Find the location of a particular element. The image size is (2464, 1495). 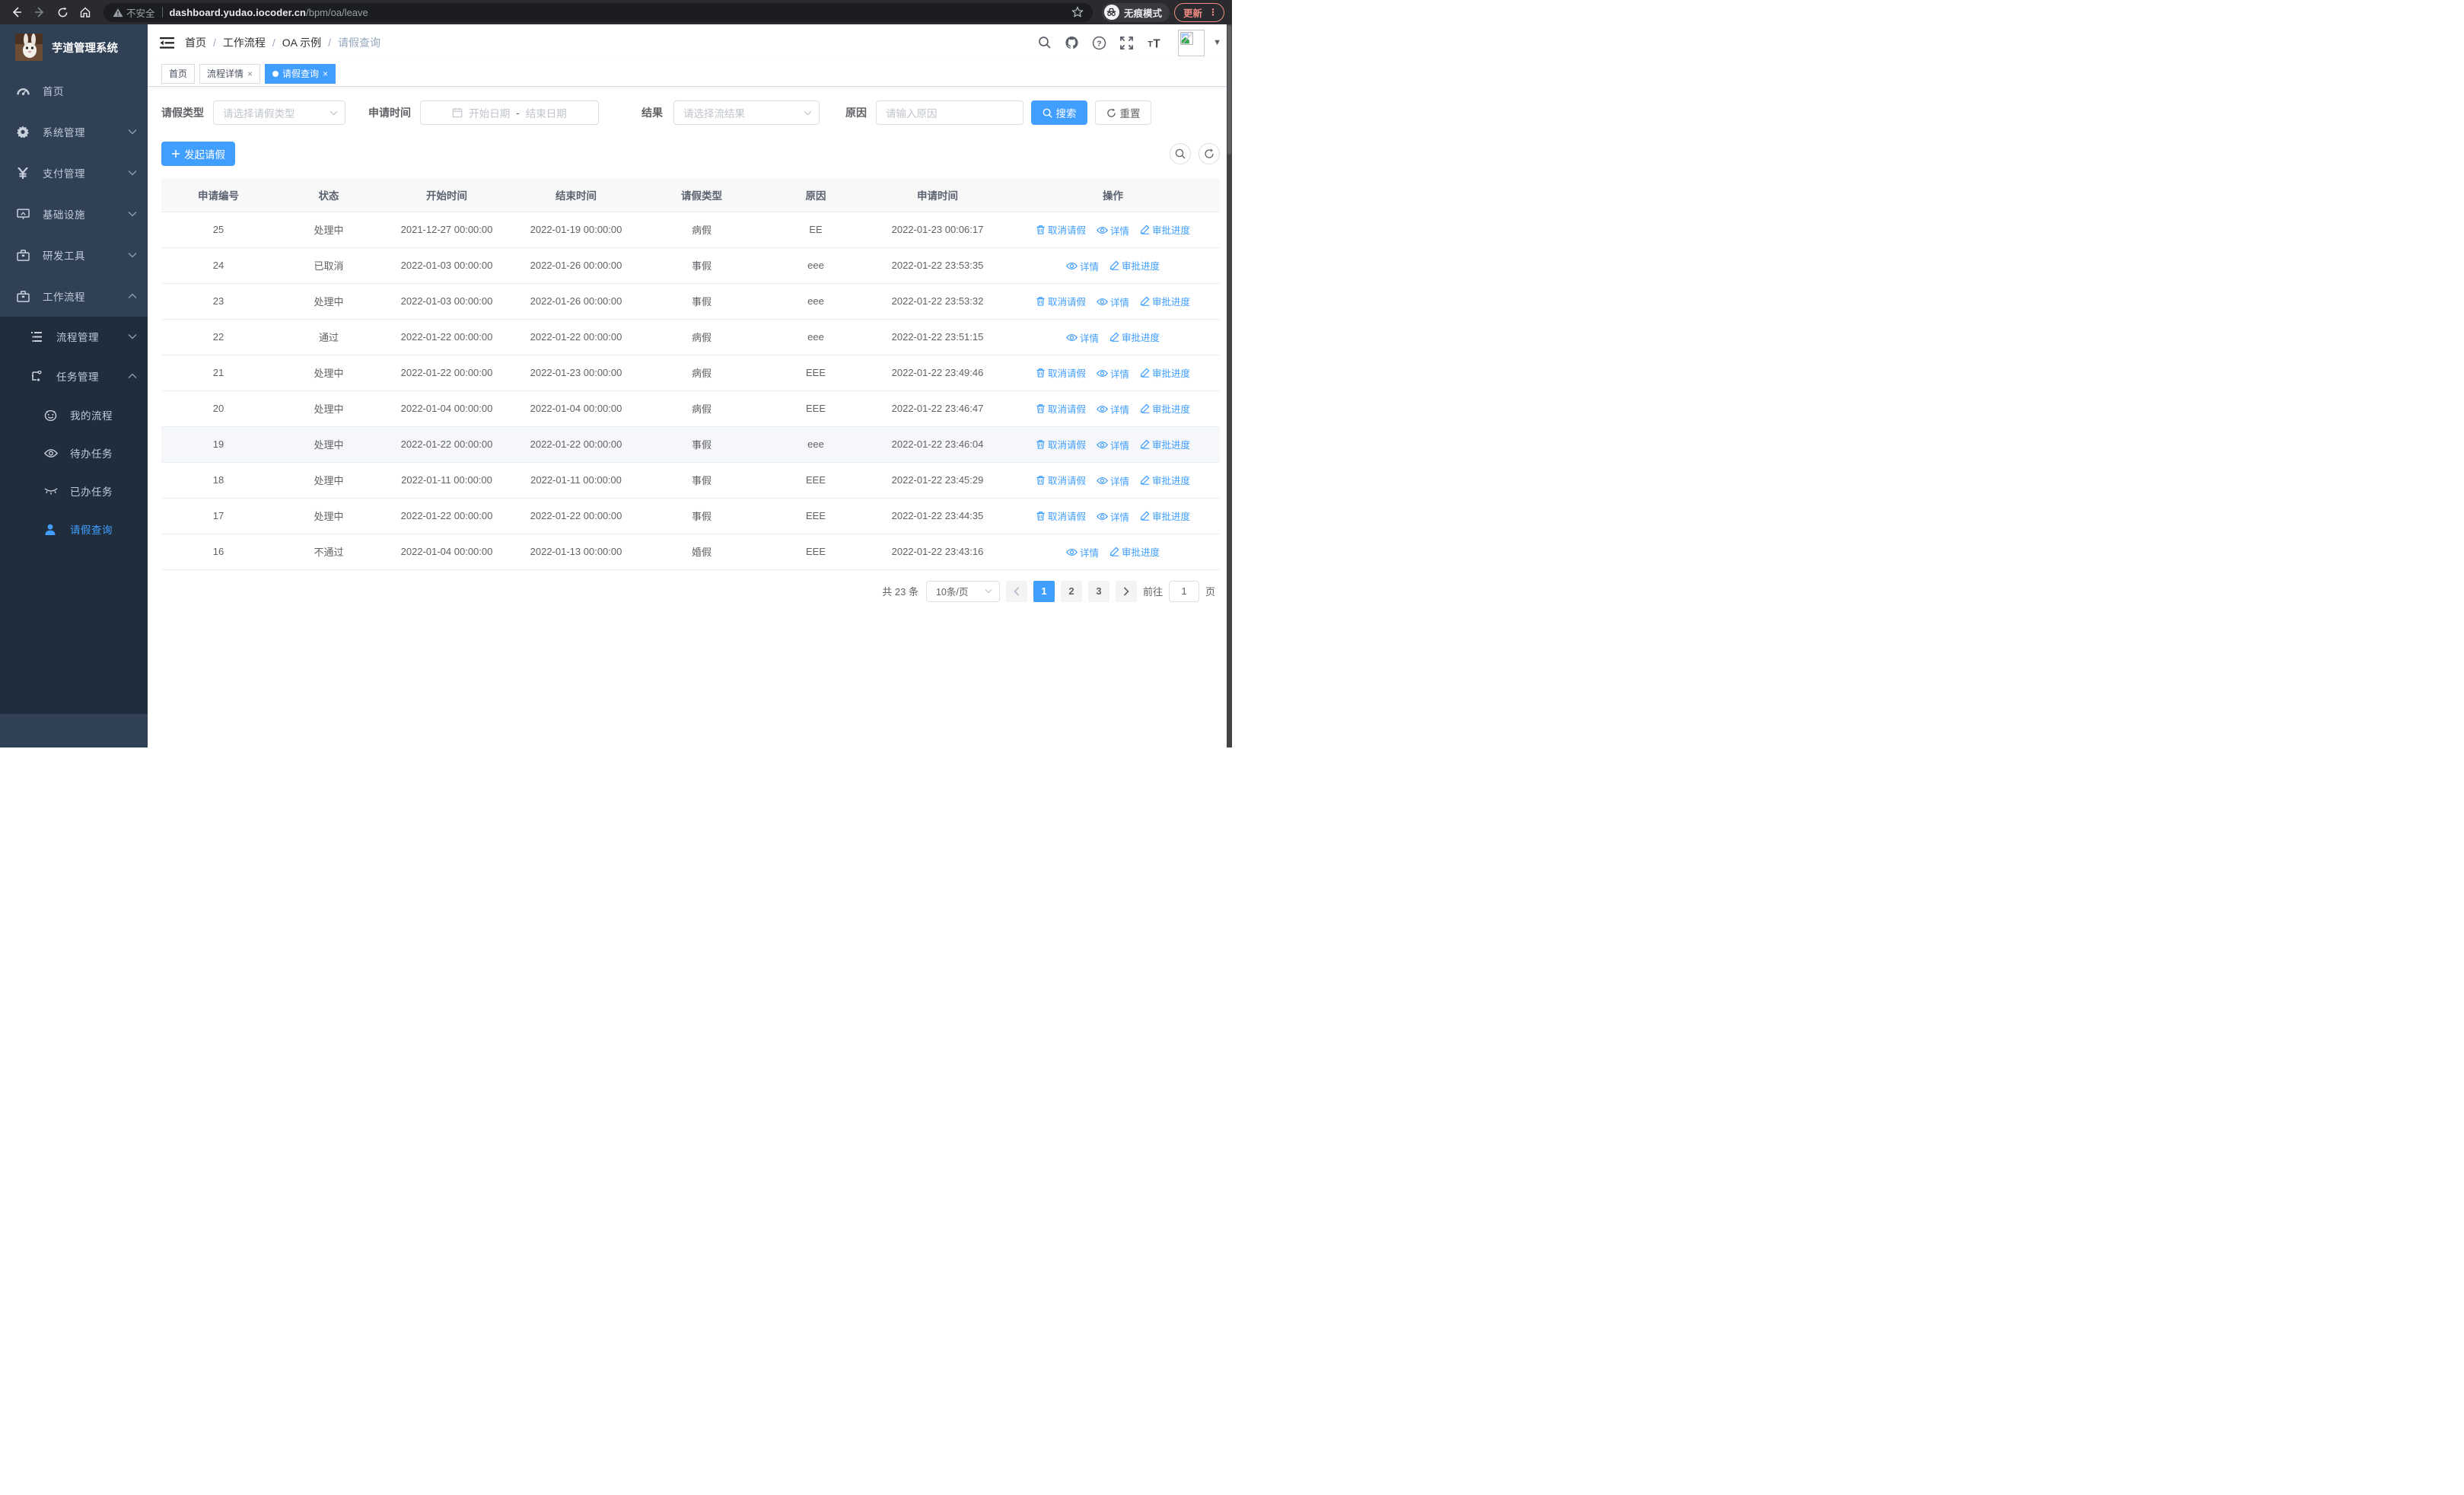

fullscreen-icon is located at coordinates (1126, 43).